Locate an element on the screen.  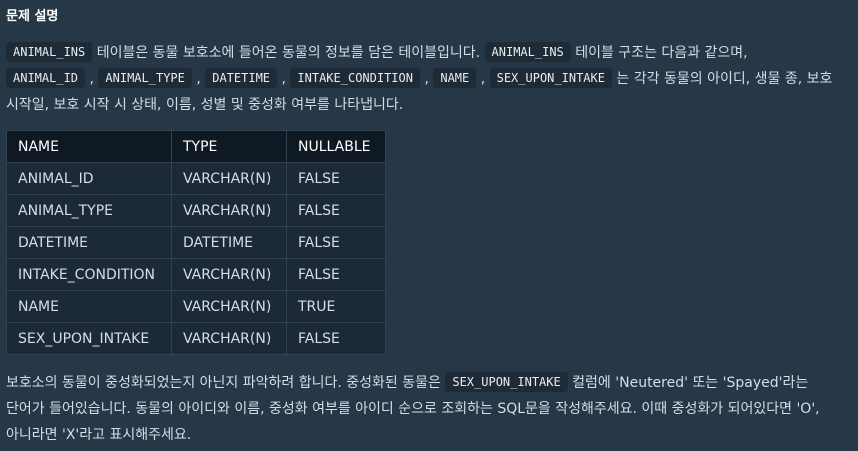
code-table-name-2: ANIMAL_INS is located at coordinates (527, 52).